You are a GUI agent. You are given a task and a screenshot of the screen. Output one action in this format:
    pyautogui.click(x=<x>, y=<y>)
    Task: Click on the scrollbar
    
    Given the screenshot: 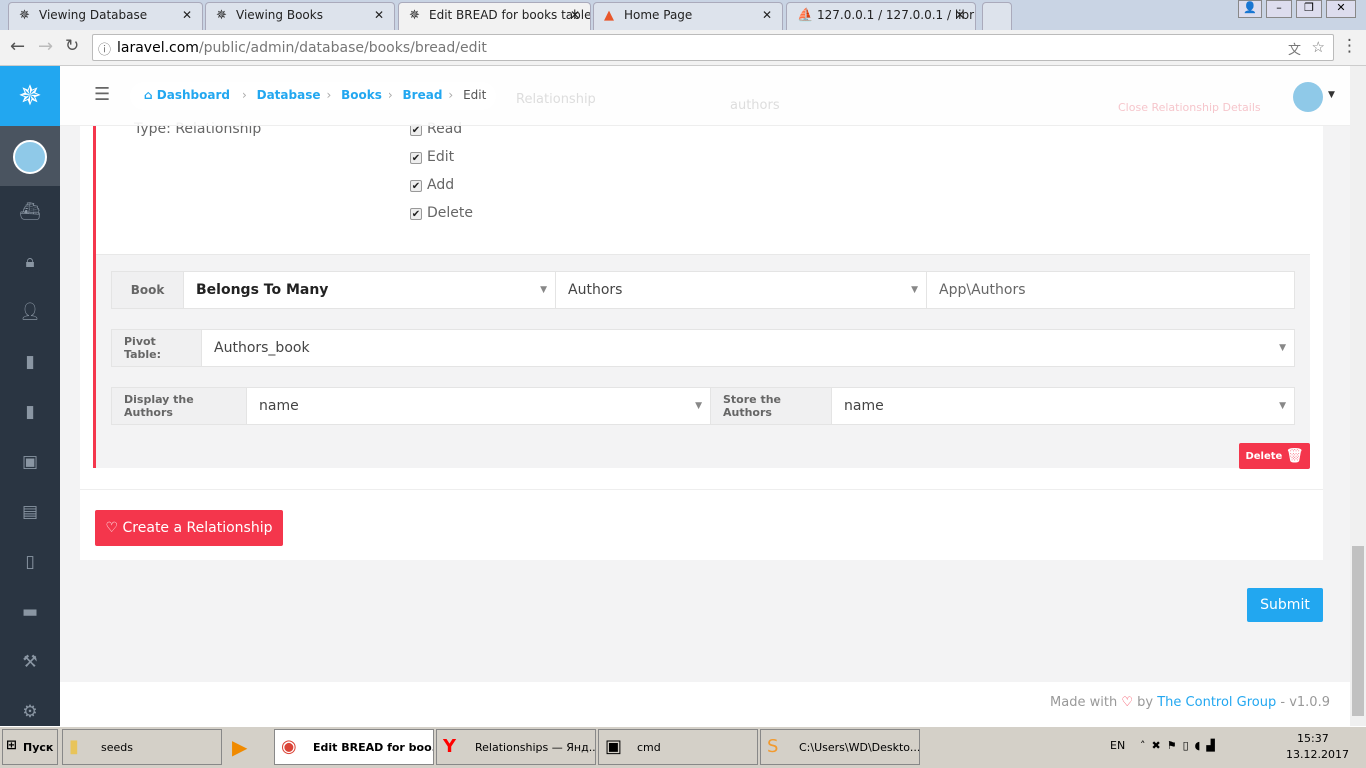 What is the action you would take?
    pyautogui.click(x=1358, y=396)
    